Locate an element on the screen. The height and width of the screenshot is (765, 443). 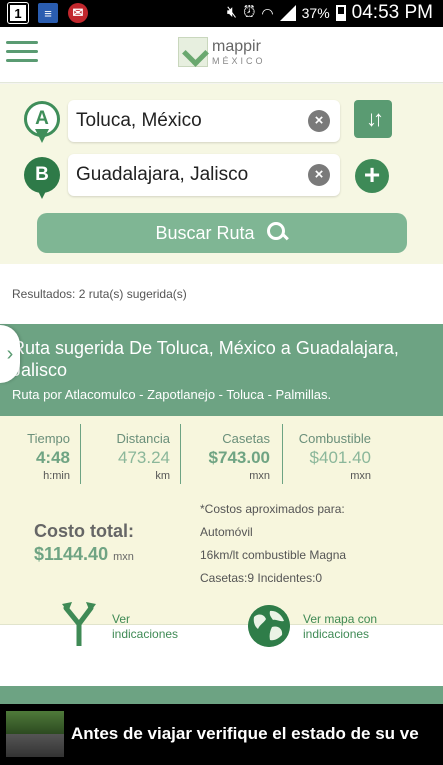
view-map-link: Ver mapa con indicaciones is located at coordinates (340, 627).